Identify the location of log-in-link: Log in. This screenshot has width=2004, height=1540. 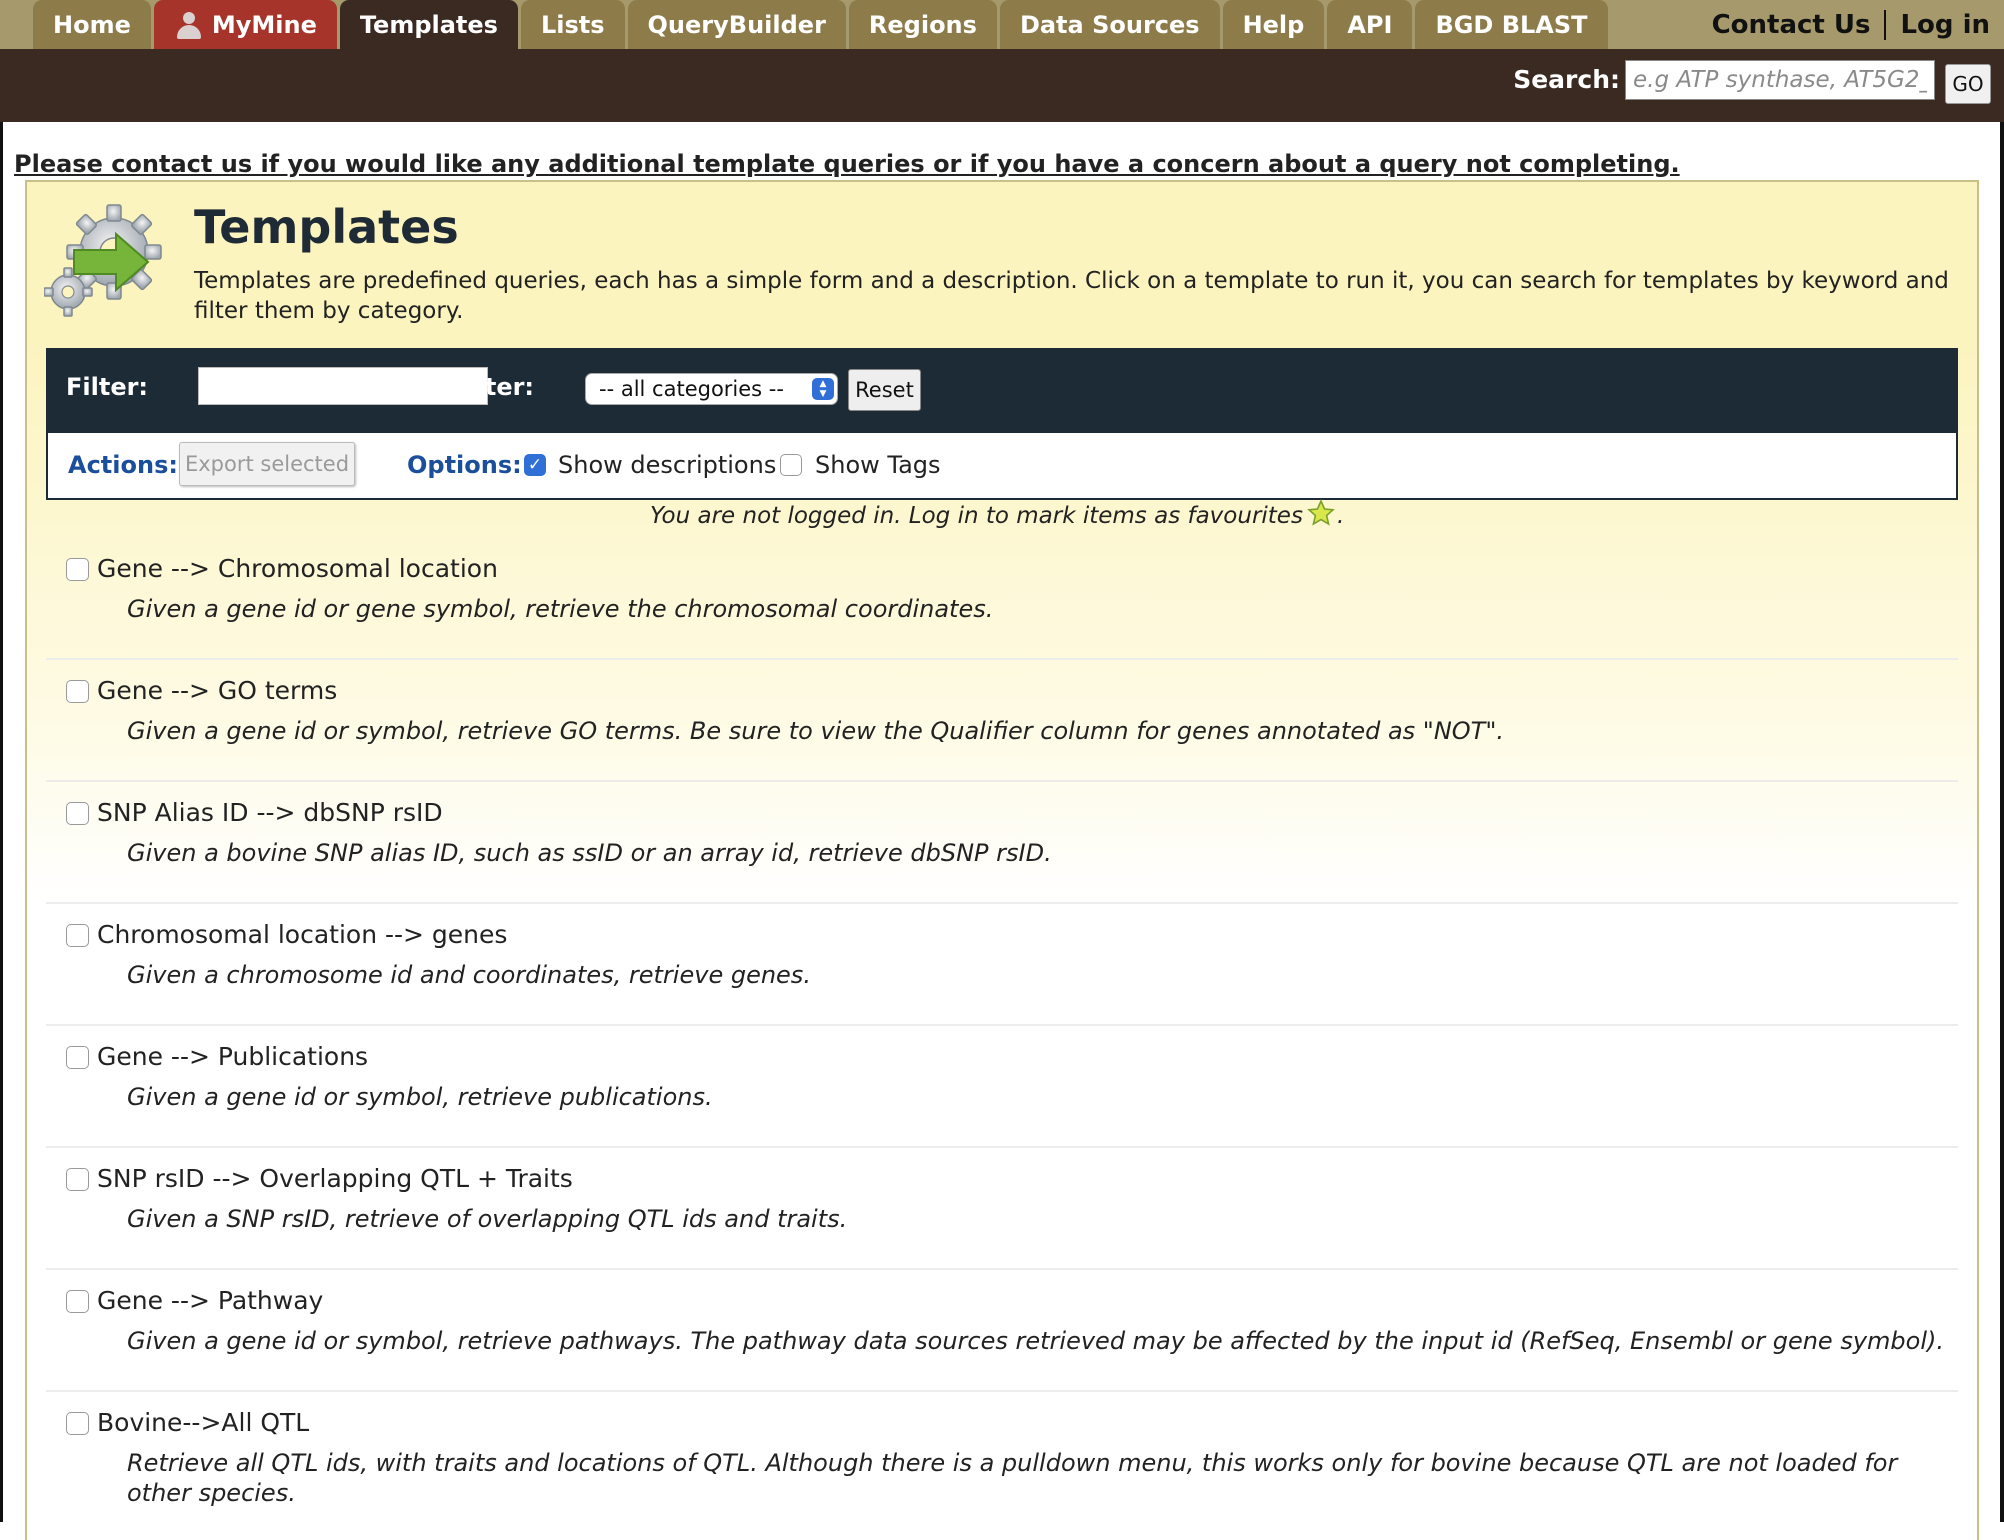
(1945, 25).